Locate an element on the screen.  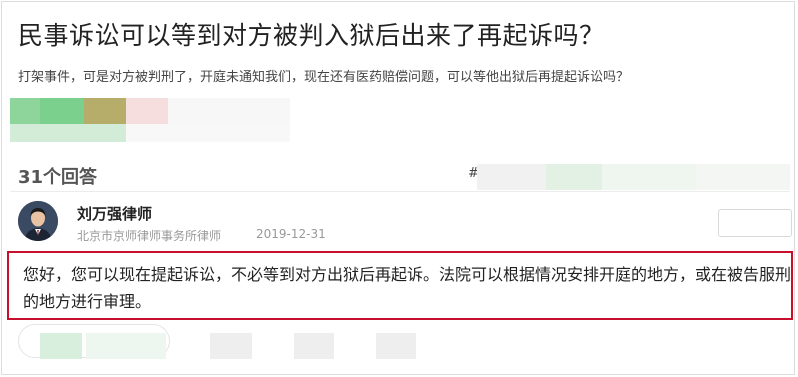
blurred-topic-tags is located at coordinates (633, 177).